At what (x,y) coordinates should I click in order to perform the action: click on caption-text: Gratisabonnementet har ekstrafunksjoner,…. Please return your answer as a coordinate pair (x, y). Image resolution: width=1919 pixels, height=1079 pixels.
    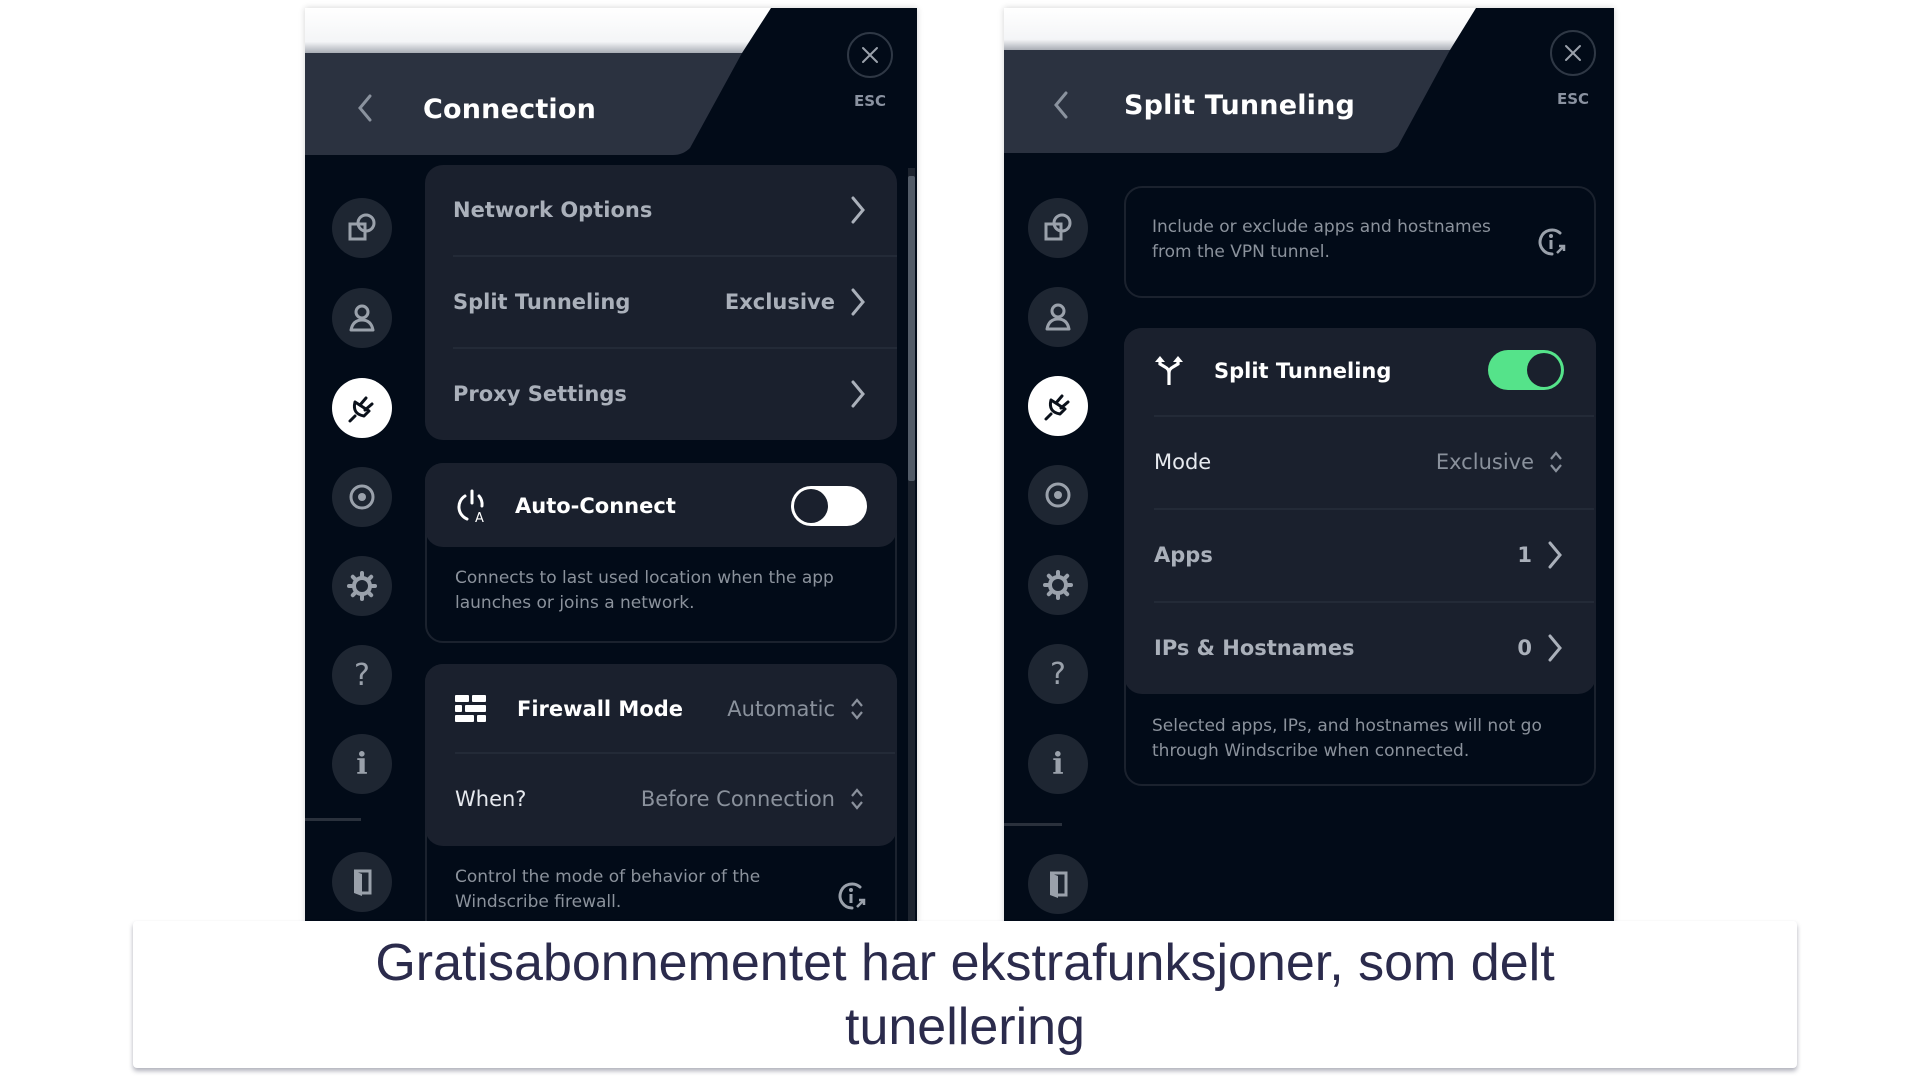
    Looking at the image, I should click on (965, 994).